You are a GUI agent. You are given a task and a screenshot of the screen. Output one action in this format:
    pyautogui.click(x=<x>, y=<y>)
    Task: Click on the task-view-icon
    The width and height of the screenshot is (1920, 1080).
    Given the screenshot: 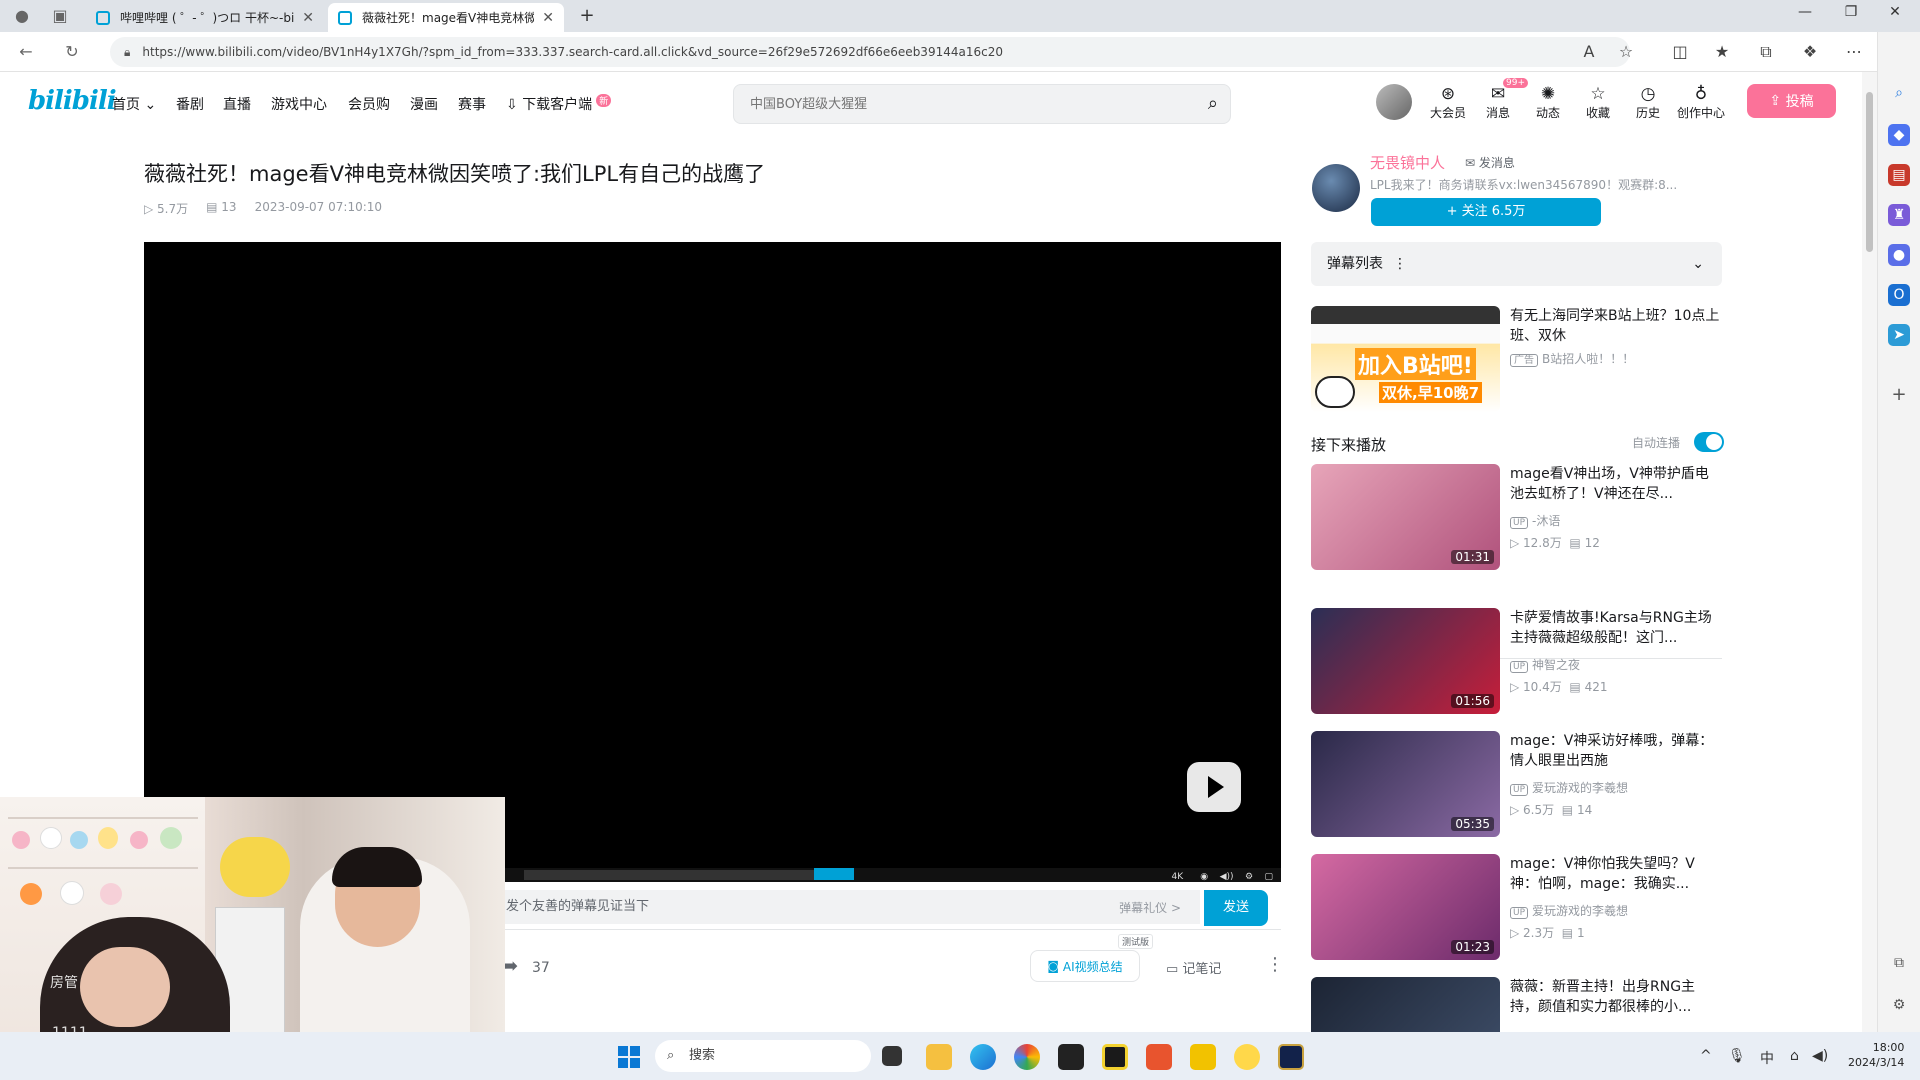 What is the action you would take?
    pyautogui.click(x=892, y=1056)
    